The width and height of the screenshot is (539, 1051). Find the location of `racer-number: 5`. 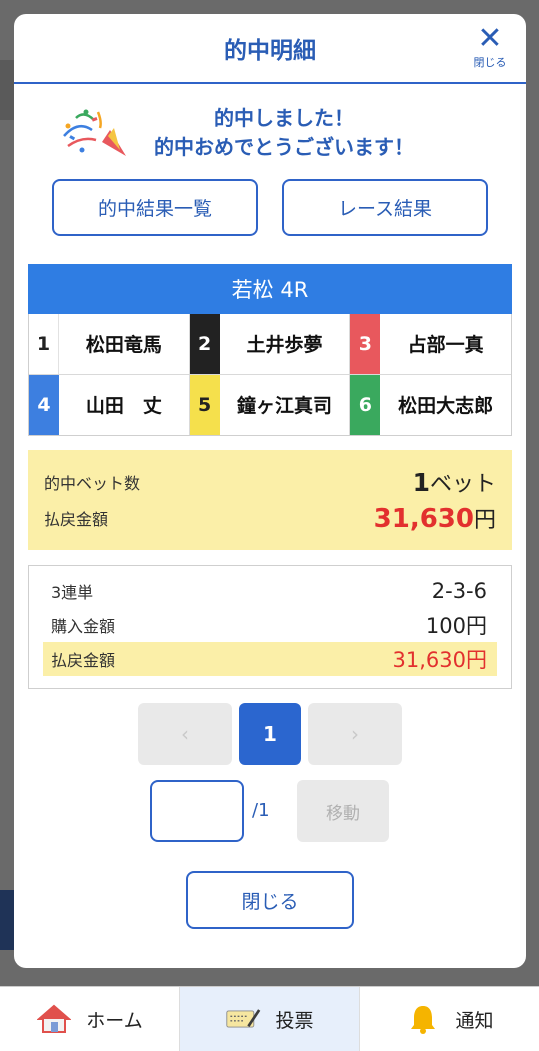

racer-number: 5 is located at coordinates (204, 404).